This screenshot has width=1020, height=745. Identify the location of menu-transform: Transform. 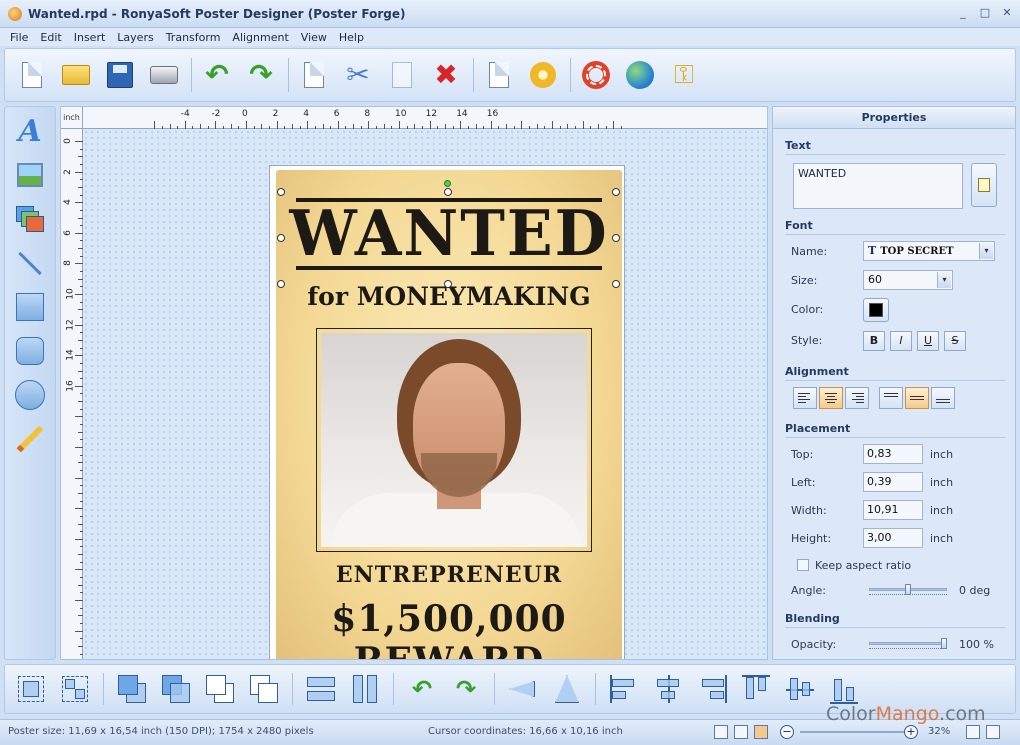
(193, 37).